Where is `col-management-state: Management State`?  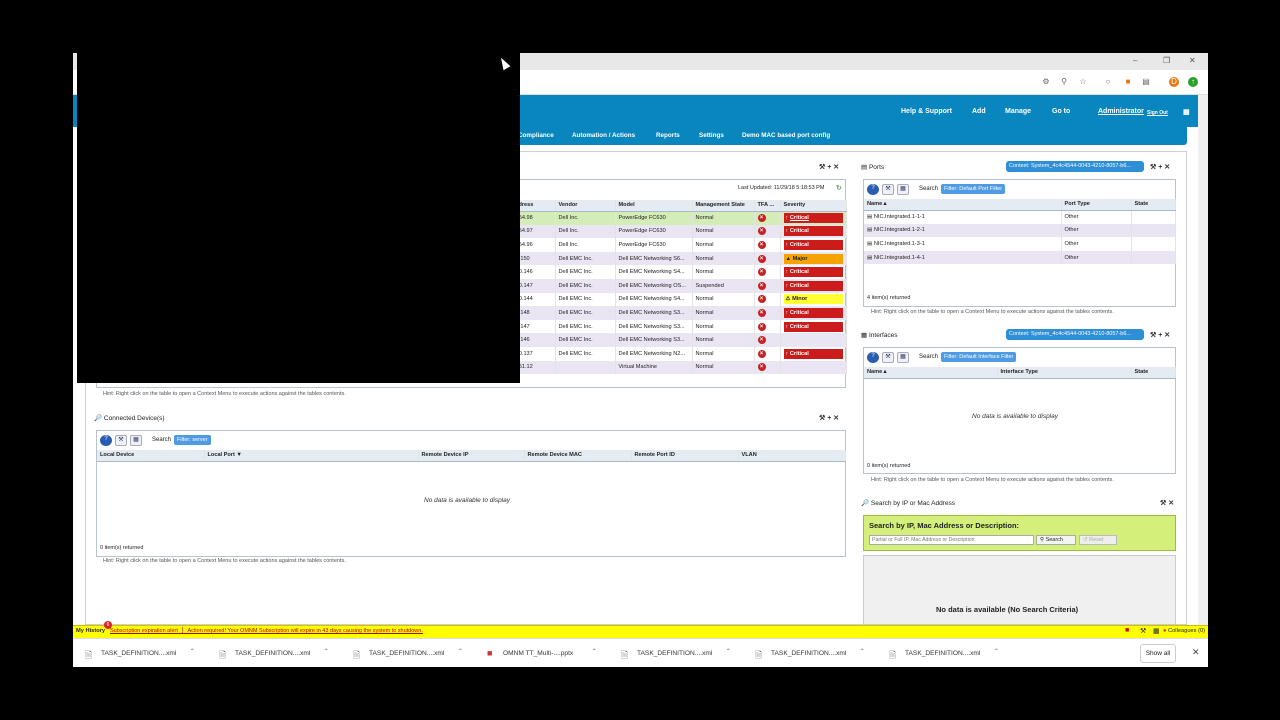
col-management-state: Management State is located at coordinates (723, 206).